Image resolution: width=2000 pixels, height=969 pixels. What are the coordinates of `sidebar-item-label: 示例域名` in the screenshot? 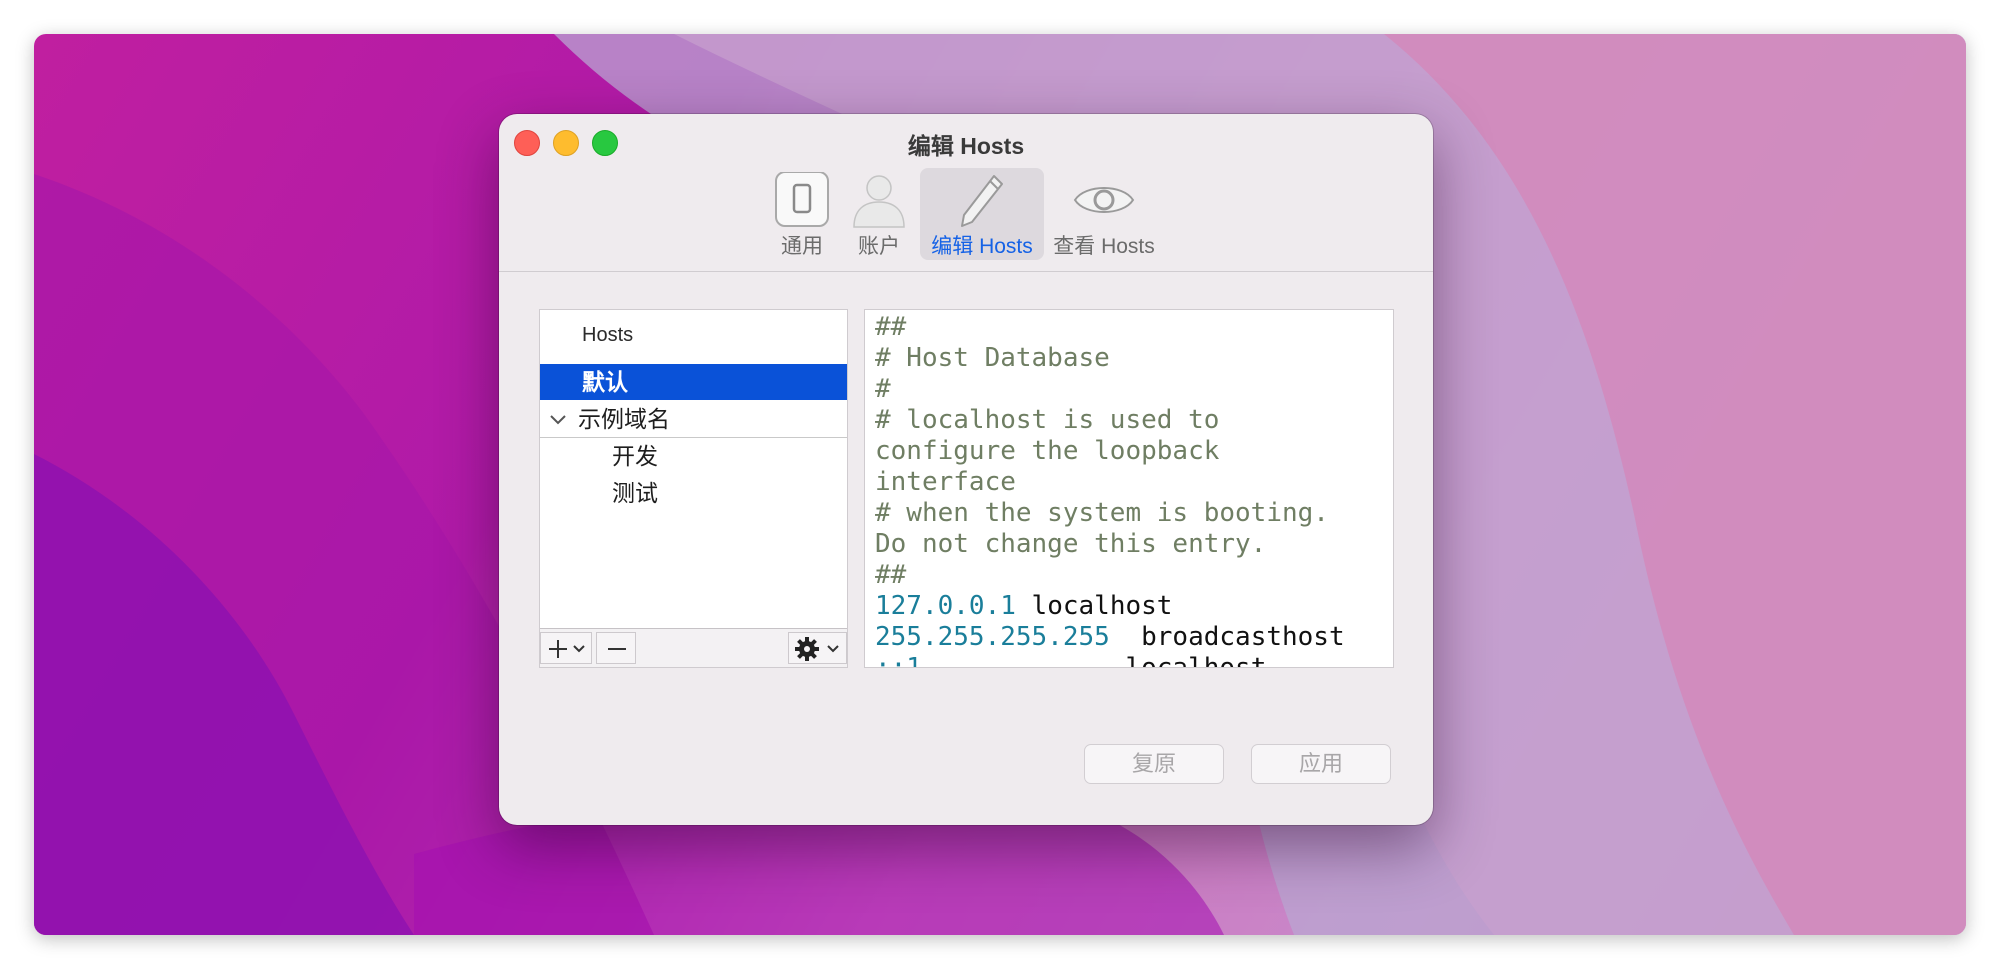 It's located at (624, 419).